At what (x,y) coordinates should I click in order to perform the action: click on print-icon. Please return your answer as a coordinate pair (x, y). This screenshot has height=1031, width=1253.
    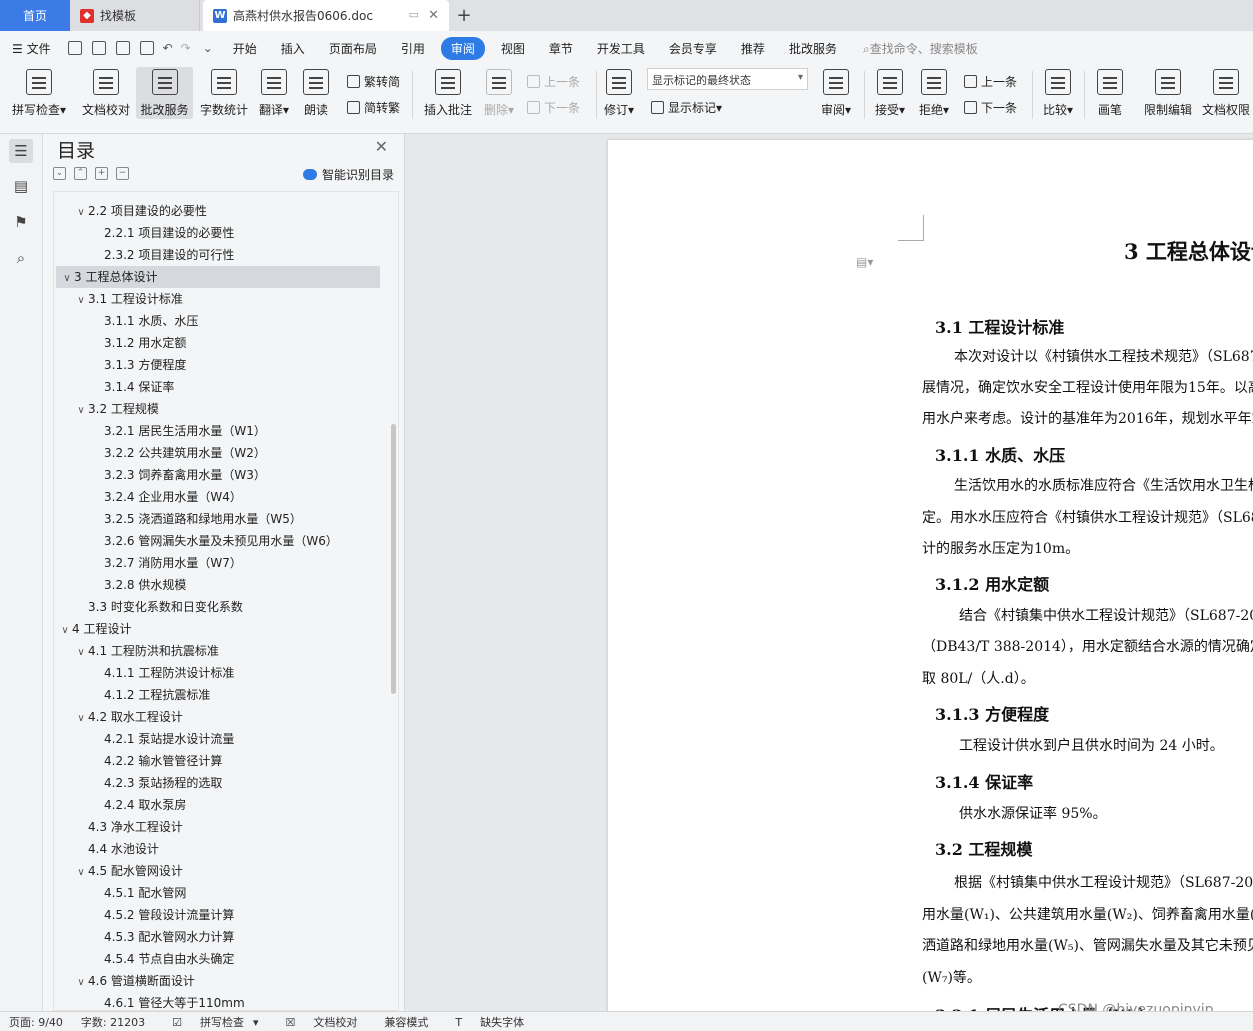
    Looking at the image, I should click on (122, 48).